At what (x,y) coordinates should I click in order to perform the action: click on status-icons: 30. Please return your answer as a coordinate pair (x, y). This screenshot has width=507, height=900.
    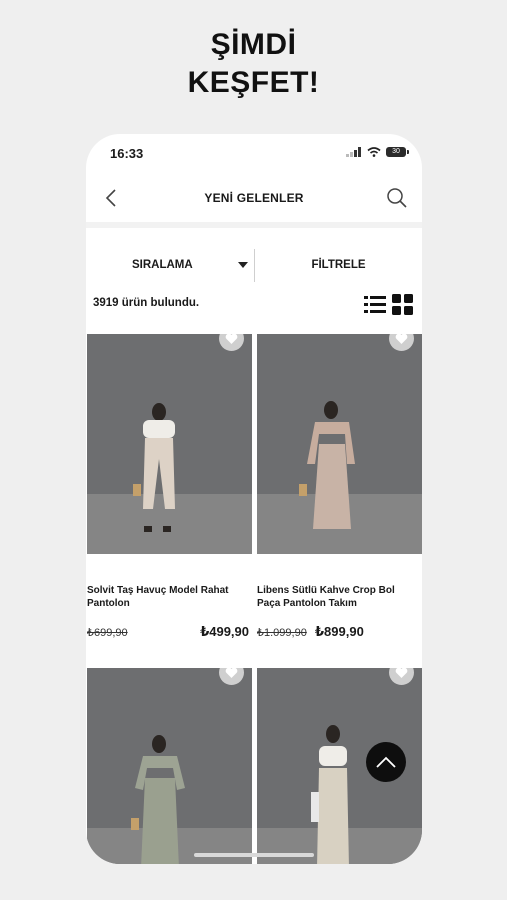
    Looking at the image, I should click on (377, 152).